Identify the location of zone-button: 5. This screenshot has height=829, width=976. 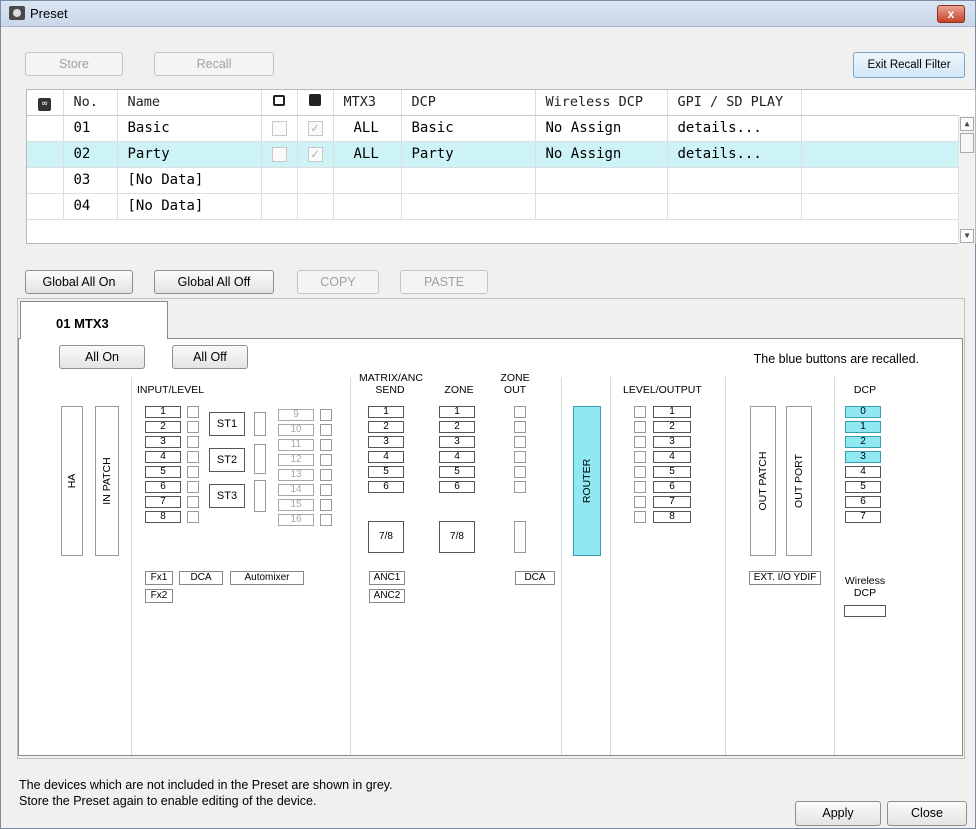
(457, 472).